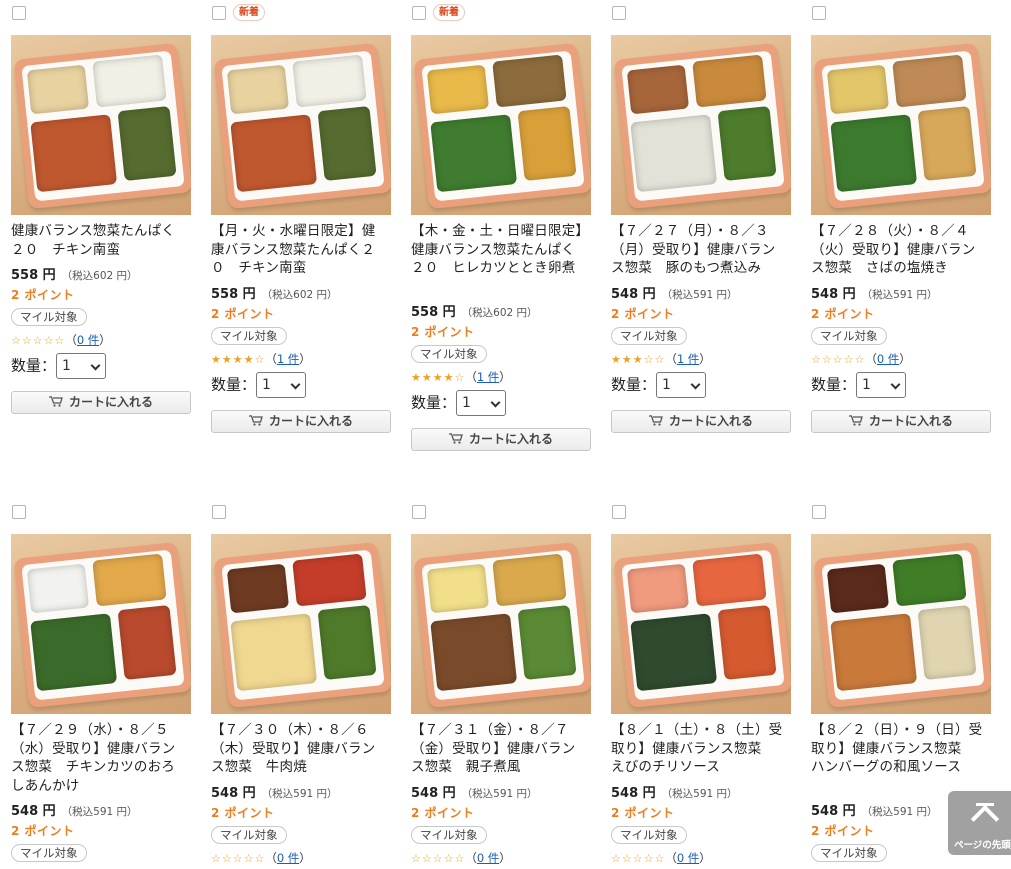 The height and width of the screenshot is (869, 1011). Describe the element at coordinates (979, 823) in the screenshot. I see `back-to-top-button: ページの先頭` at that location.